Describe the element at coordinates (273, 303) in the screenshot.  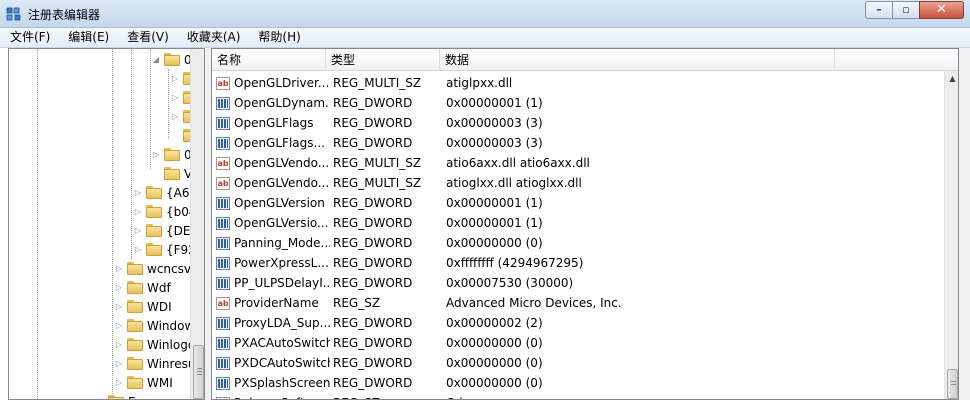
I see `value-name-cell: ab ProviderName` at that location.